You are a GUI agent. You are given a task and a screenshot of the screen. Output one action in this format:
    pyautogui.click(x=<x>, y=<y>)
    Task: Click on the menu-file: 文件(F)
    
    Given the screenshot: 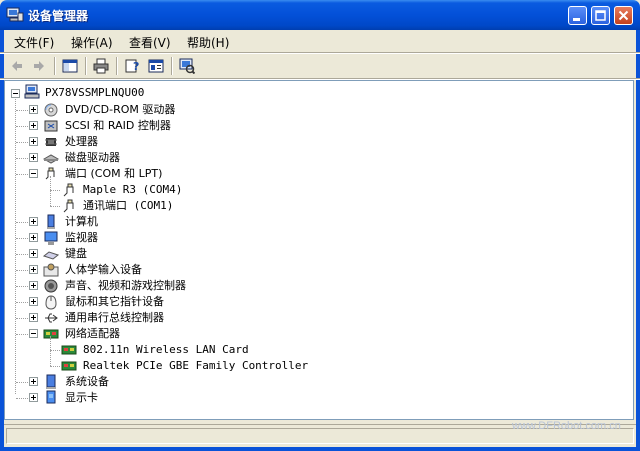 What is the action you would take?
    pyautogui.click(x=34, y=42)
    